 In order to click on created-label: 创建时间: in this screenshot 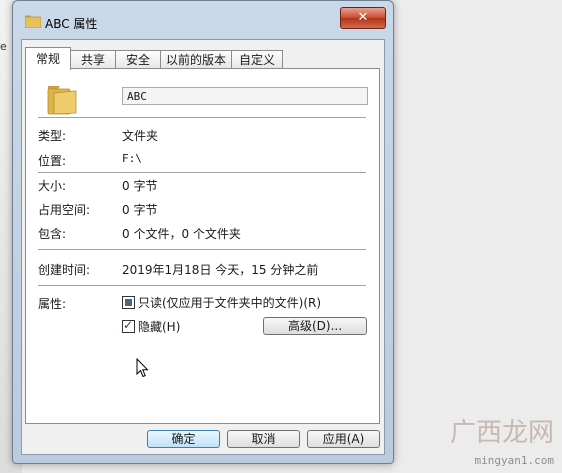, I will do `click(64, 270)`.